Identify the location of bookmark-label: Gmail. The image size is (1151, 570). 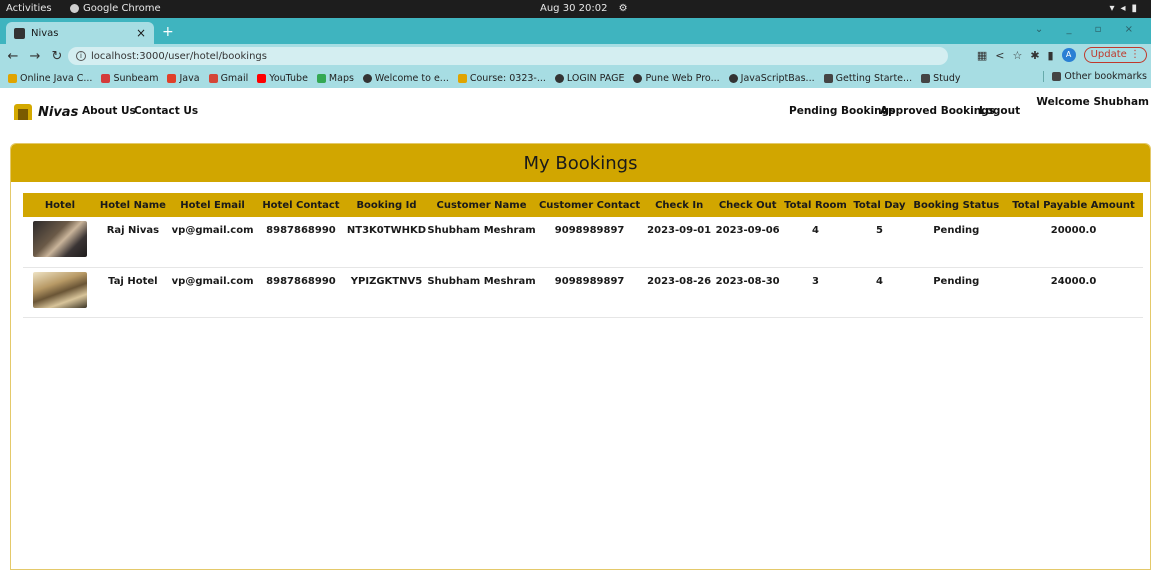
(234, 78).